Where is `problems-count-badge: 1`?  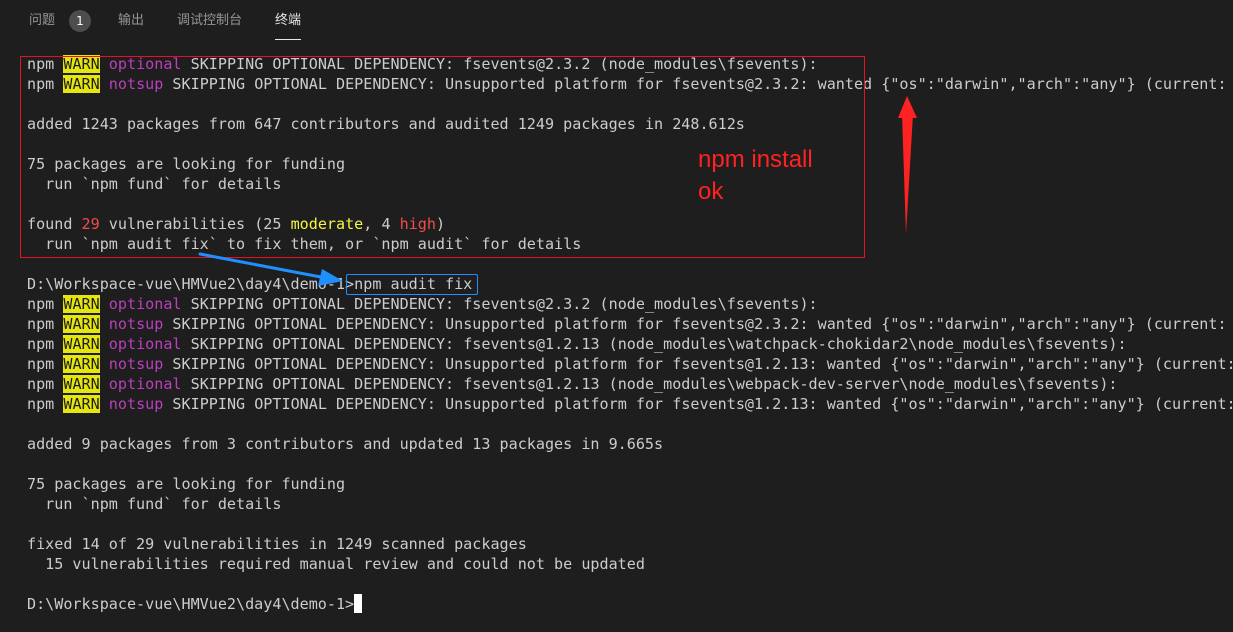
problems-count-badge: 1 is located at coordinates (80, 21).